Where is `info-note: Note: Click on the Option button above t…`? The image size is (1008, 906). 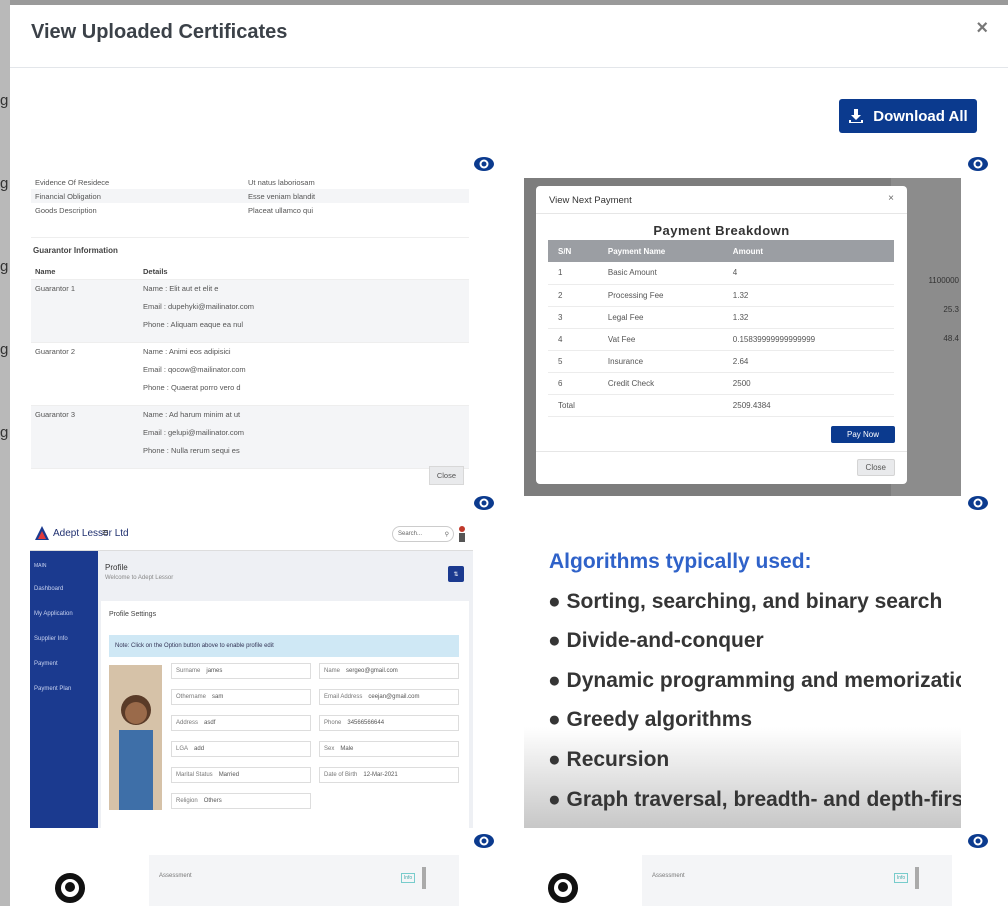 info-note: Note: Click on the Option button above t… is located at coordinates (284, 646).